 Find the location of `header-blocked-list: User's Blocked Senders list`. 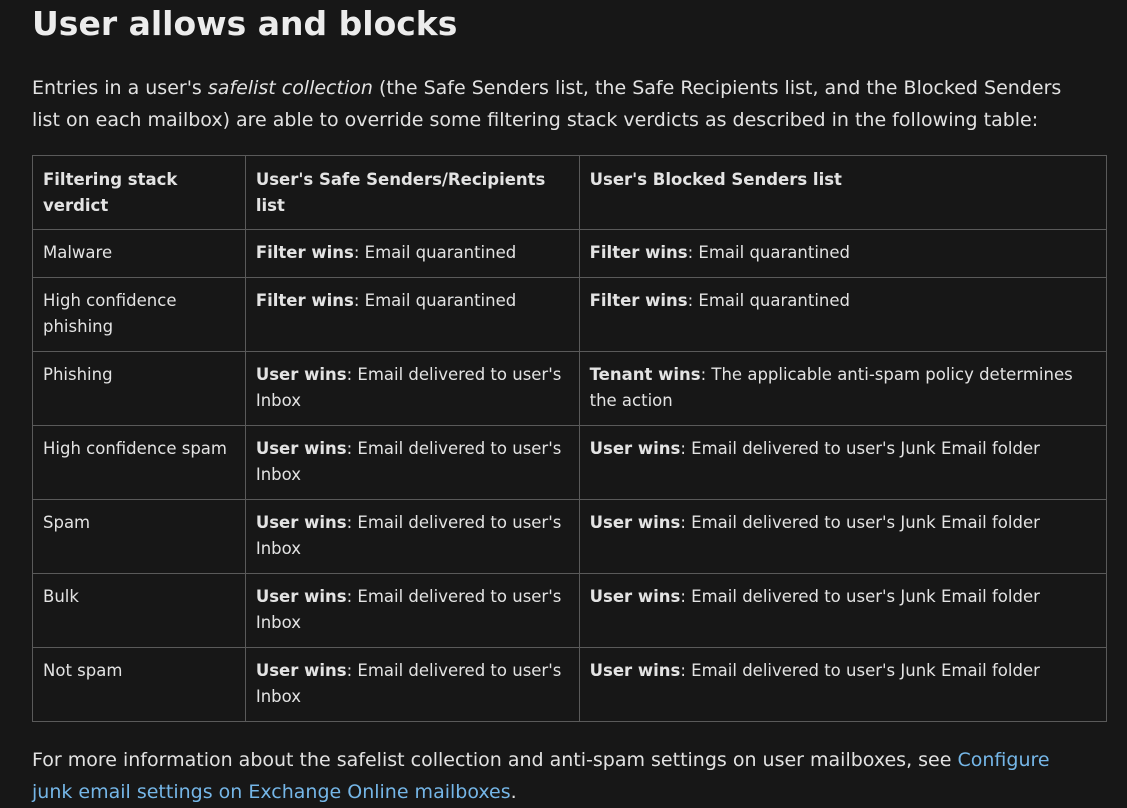

header-blocked-list: User's Blocked Senders list is located at coordinates (843, 192).